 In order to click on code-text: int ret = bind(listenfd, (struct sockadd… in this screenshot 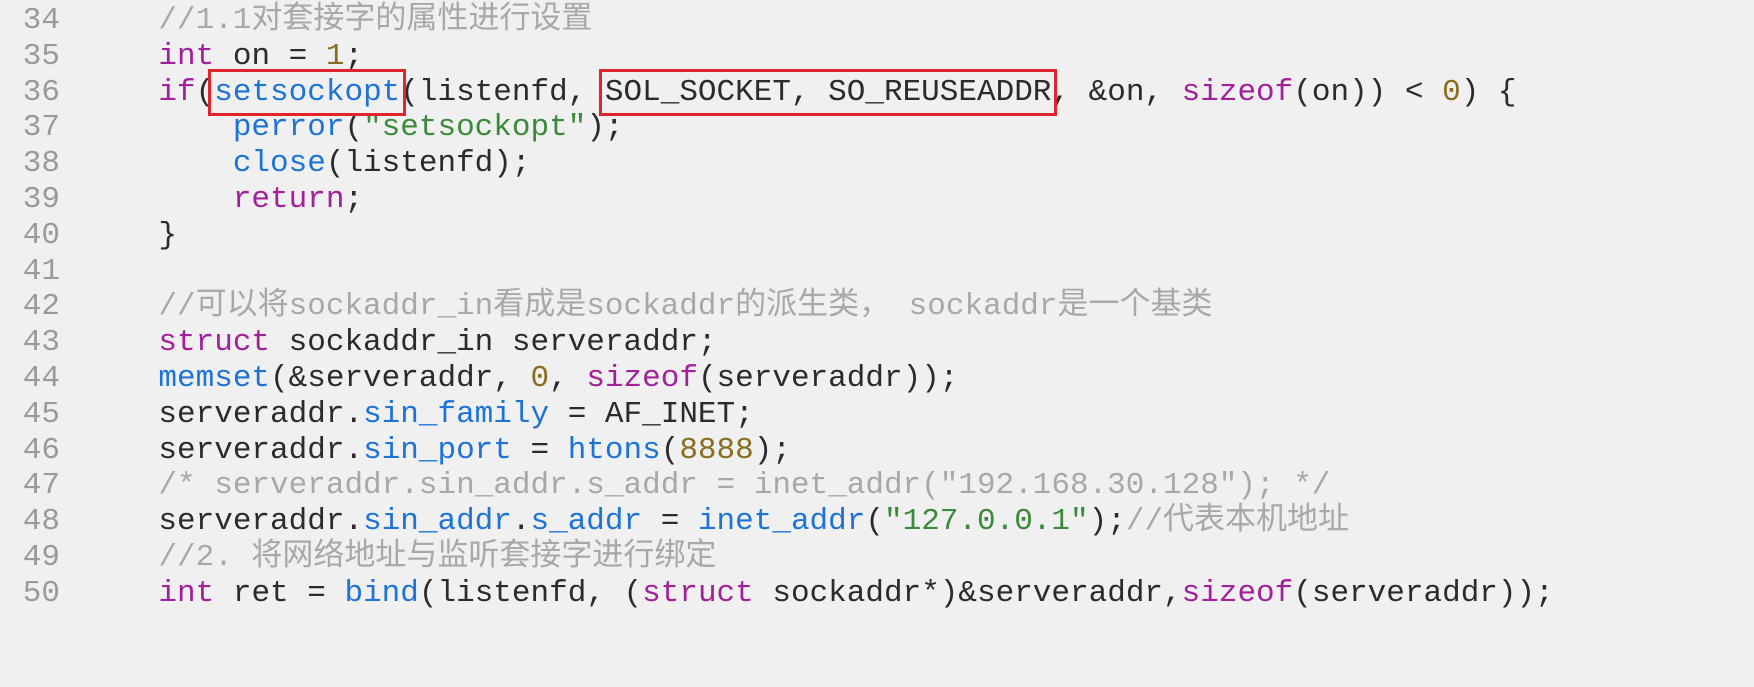, I will do `click(819, 594)`.